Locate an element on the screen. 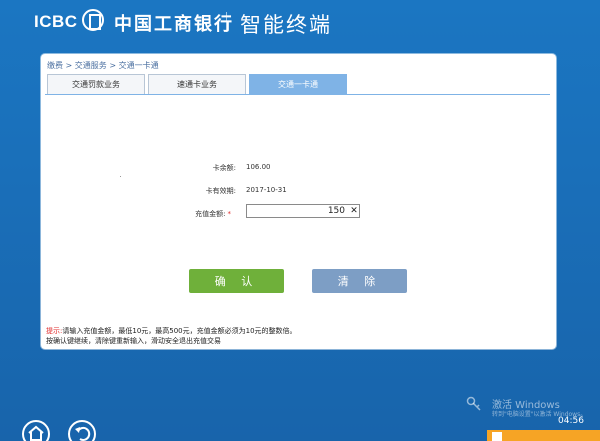 The width and height of the screenshot is (600, 441). tab-transit-card: 交通一卡通 is located at coordinates (298, 84).